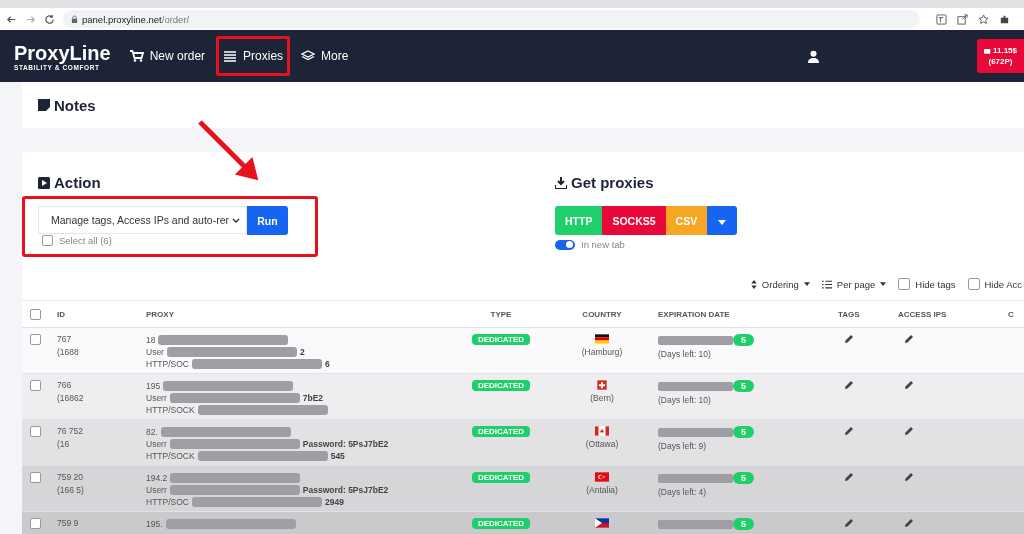 Image resolution: width=1024 pixels, height=534 pixels. What do you see at coordinates (64, 444) in the screenshot?
I see `id-text: (16` at bounding box center [64, 444].